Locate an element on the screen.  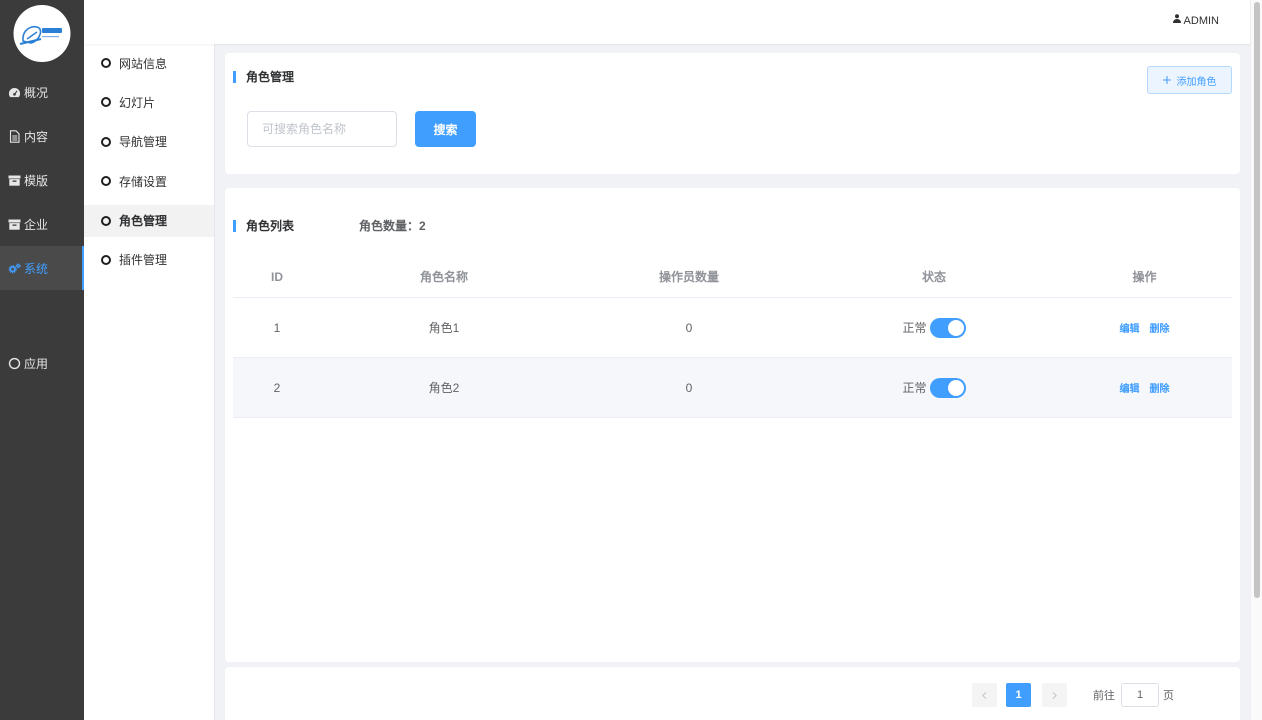
column-header-id: ID is located at coordinates (277, 276).